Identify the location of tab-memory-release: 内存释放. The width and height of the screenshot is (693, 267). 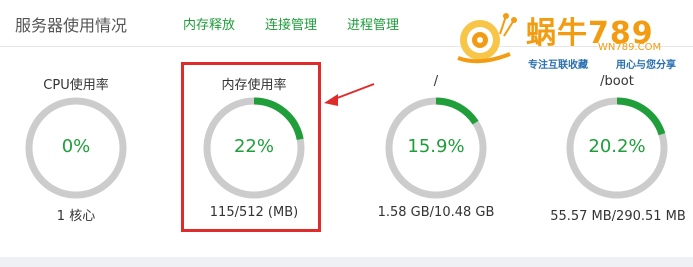
(209, 23).